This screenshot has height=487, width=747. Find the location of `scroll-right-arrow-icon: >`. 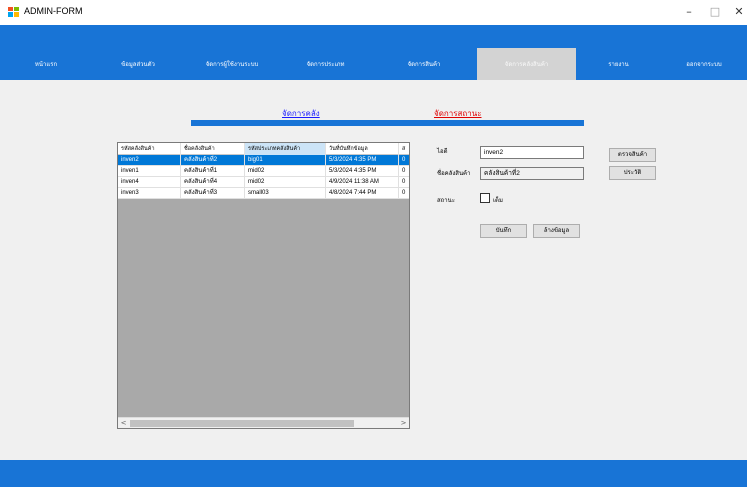

scroll-right-arrow-icon: > is located at coordinates (403, 423).